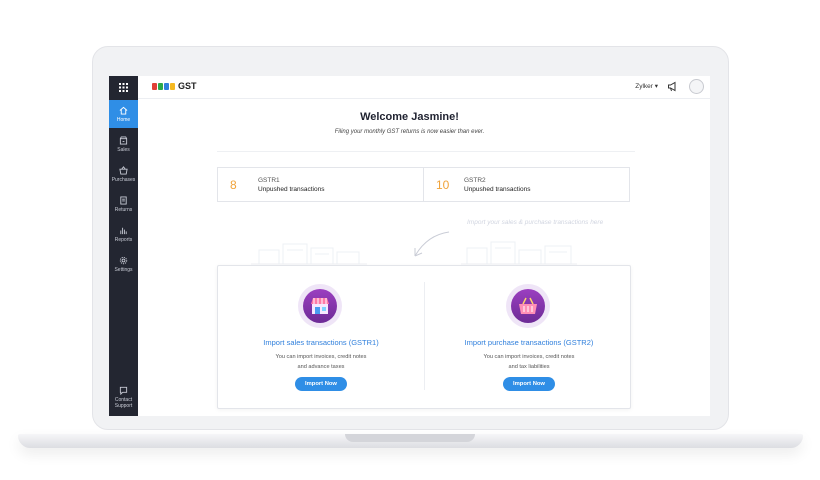 The image size is (820, 480). Describe the element at coordinates (123, 230) in the screenshot. I see `reports-icon` at that location.